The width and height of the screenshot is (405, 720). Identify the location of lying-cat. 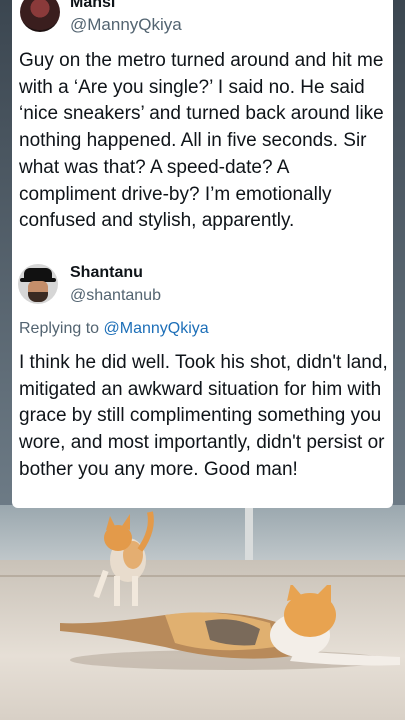
(230, 625).